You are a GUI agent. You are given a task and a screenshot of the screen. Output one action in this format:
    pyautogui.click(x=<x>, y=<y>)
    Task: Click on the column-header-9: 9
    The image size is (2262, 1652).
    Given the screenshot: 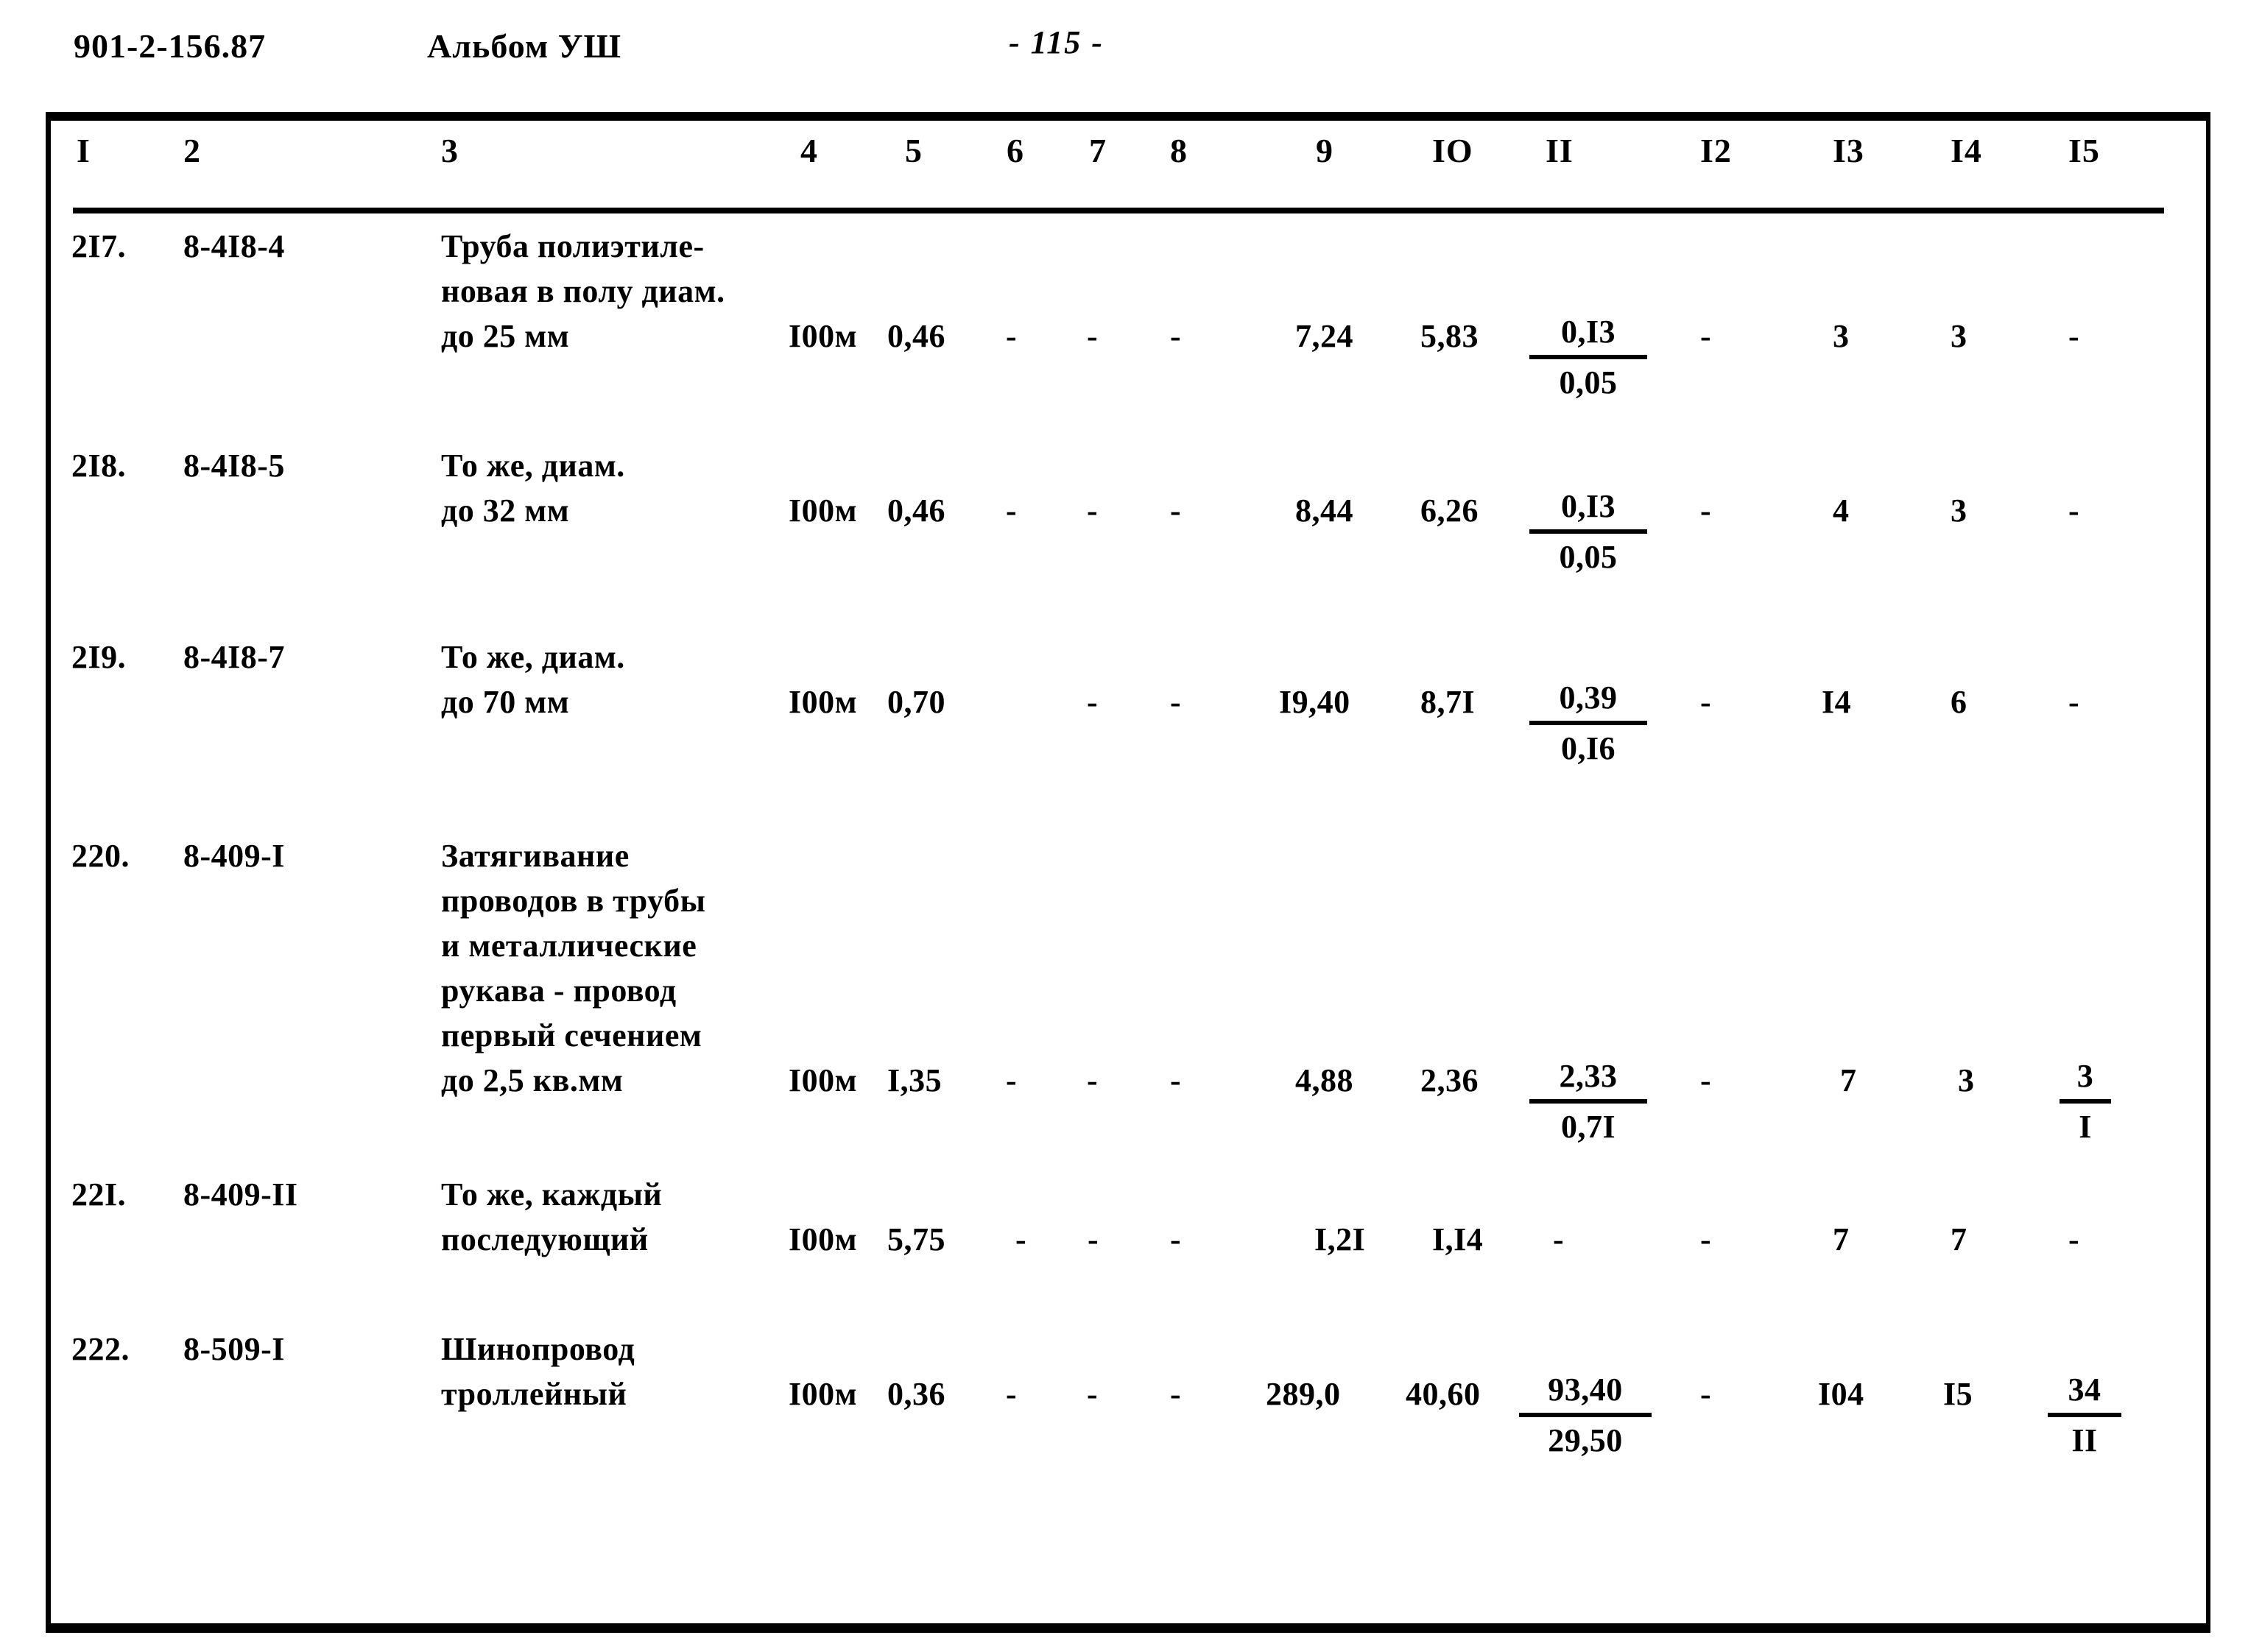 What is the action you would take?
    pyautogui.click(x=1324, y=150)
    